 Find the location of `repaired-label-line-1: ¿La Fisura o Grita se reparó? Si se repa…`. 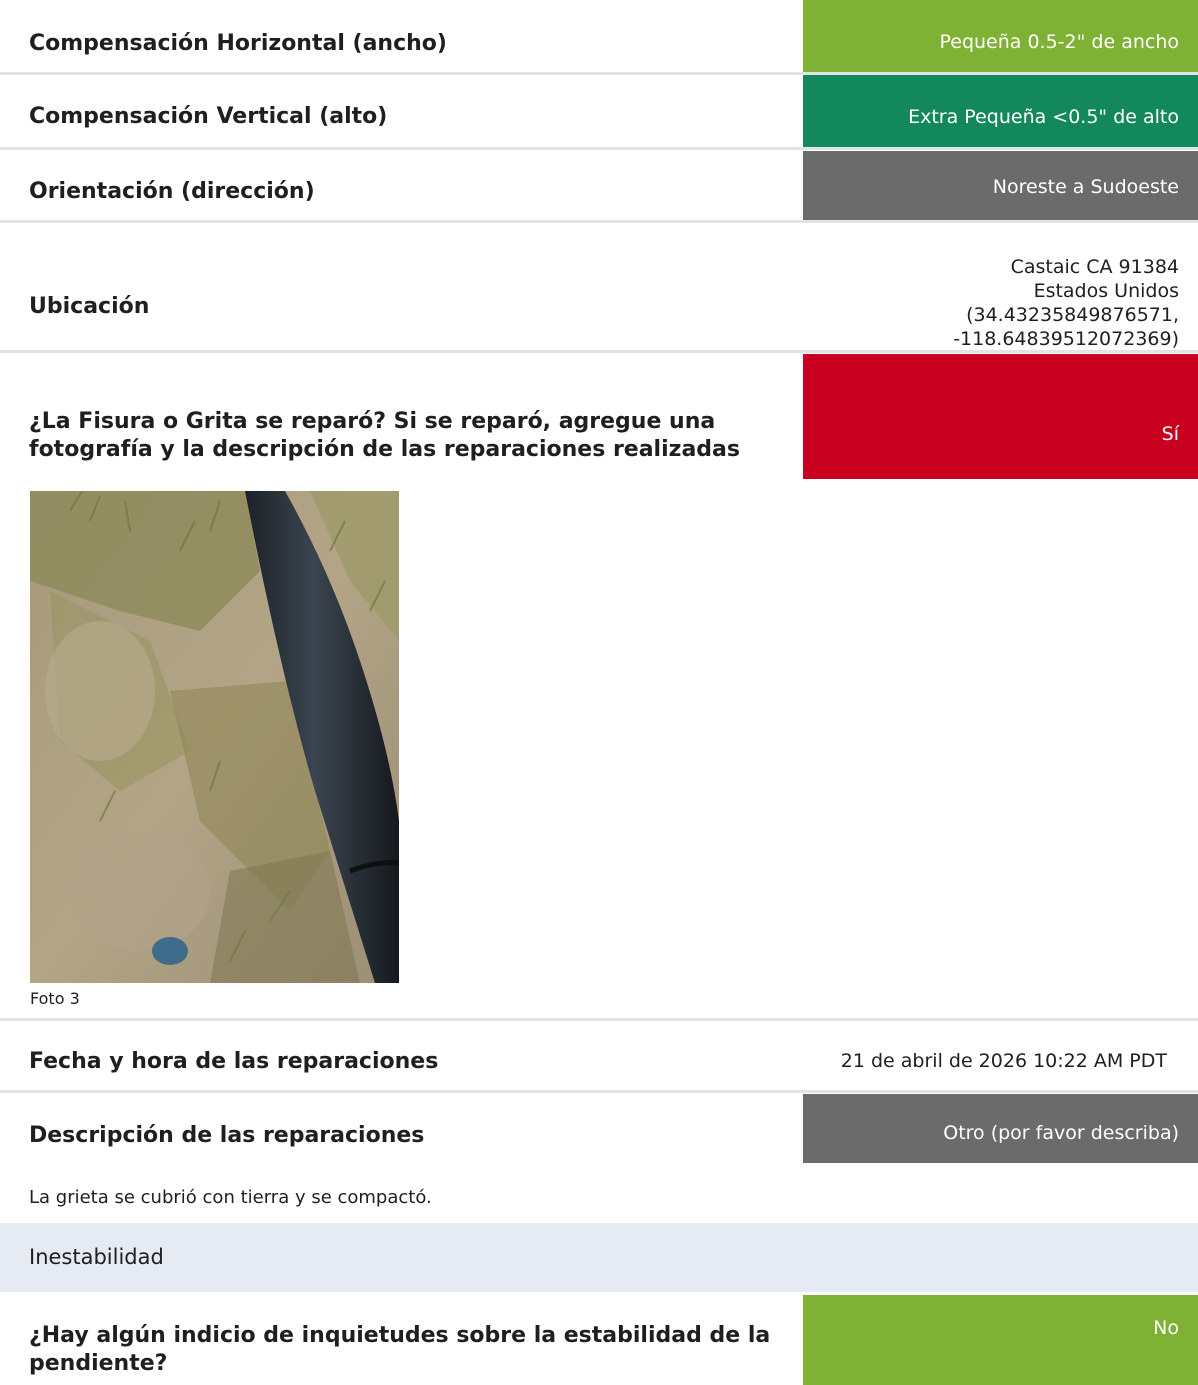

repaired-label-line-1: ¿La Fisura o Grita se reparó? Si se repa… is located at coordinates (372, 421).